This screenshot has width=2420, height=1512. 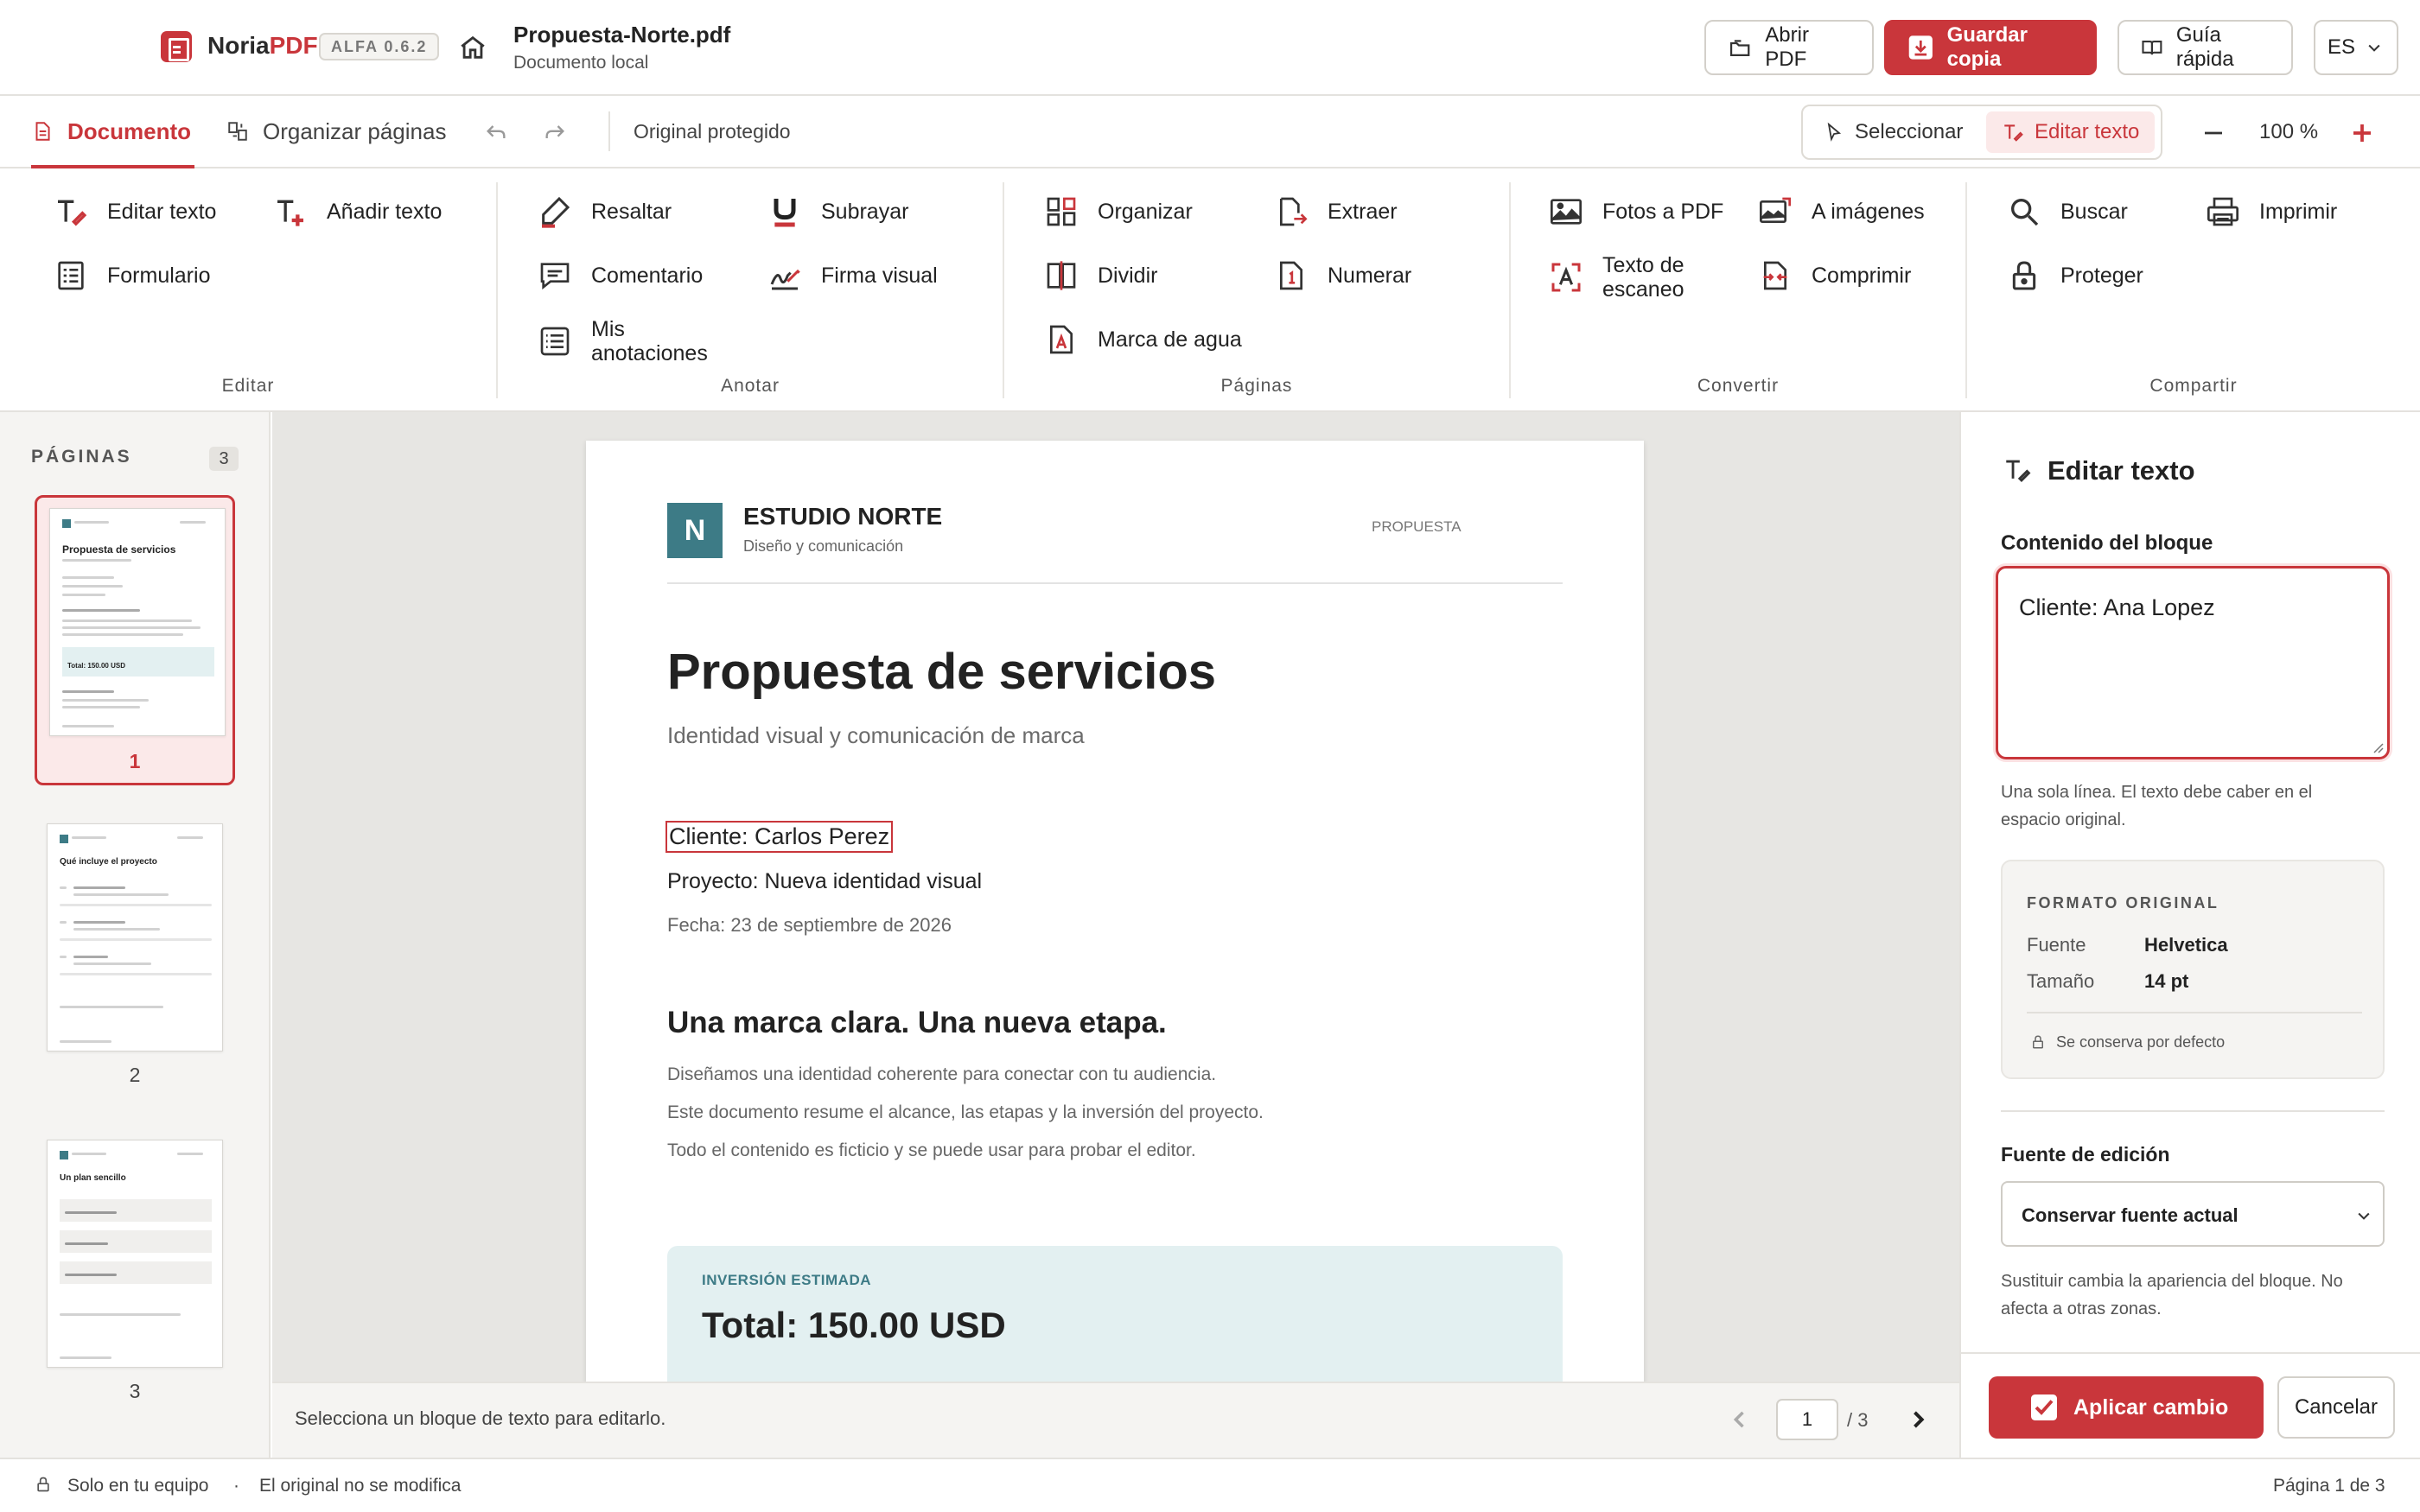 I want to click on page-number-input: 1, so click(x=1807, y=1419).